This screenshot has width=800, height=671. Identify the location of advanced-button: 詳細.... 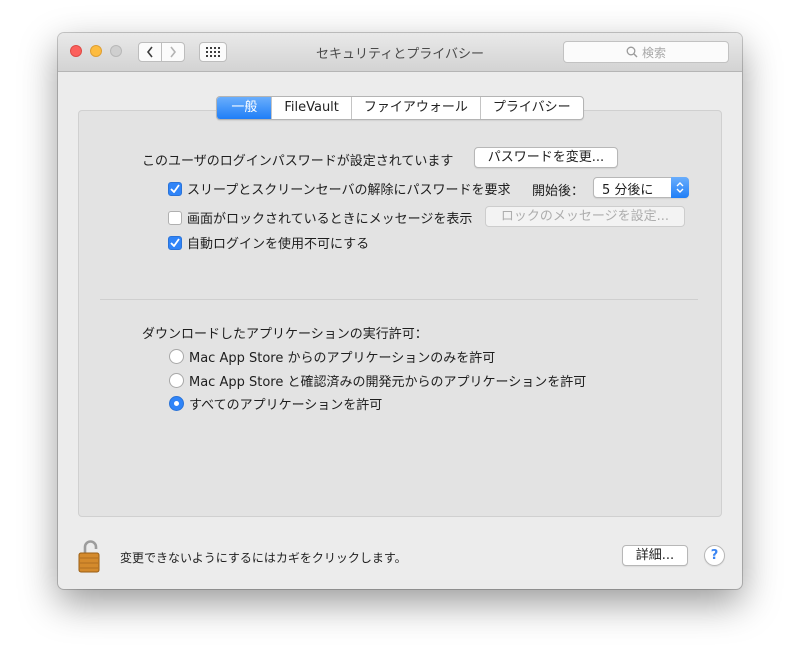
(655, 555).